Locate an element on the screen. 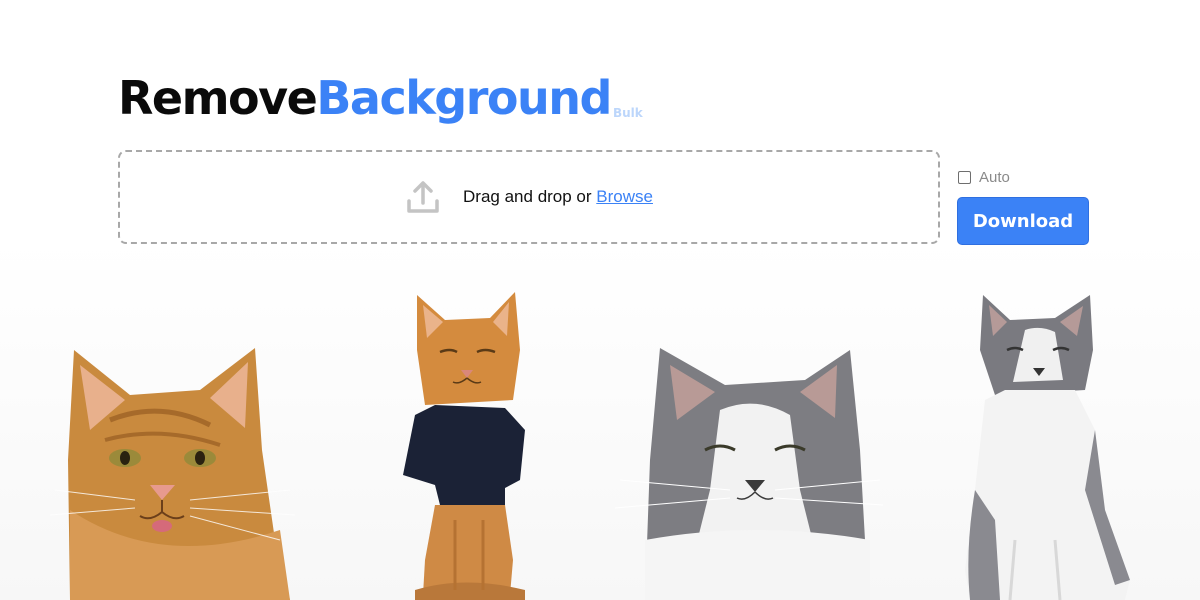 The height and width of the screenshot is (600, 1200). logo-word-remove: Remove is located at coordinates (218, 98).